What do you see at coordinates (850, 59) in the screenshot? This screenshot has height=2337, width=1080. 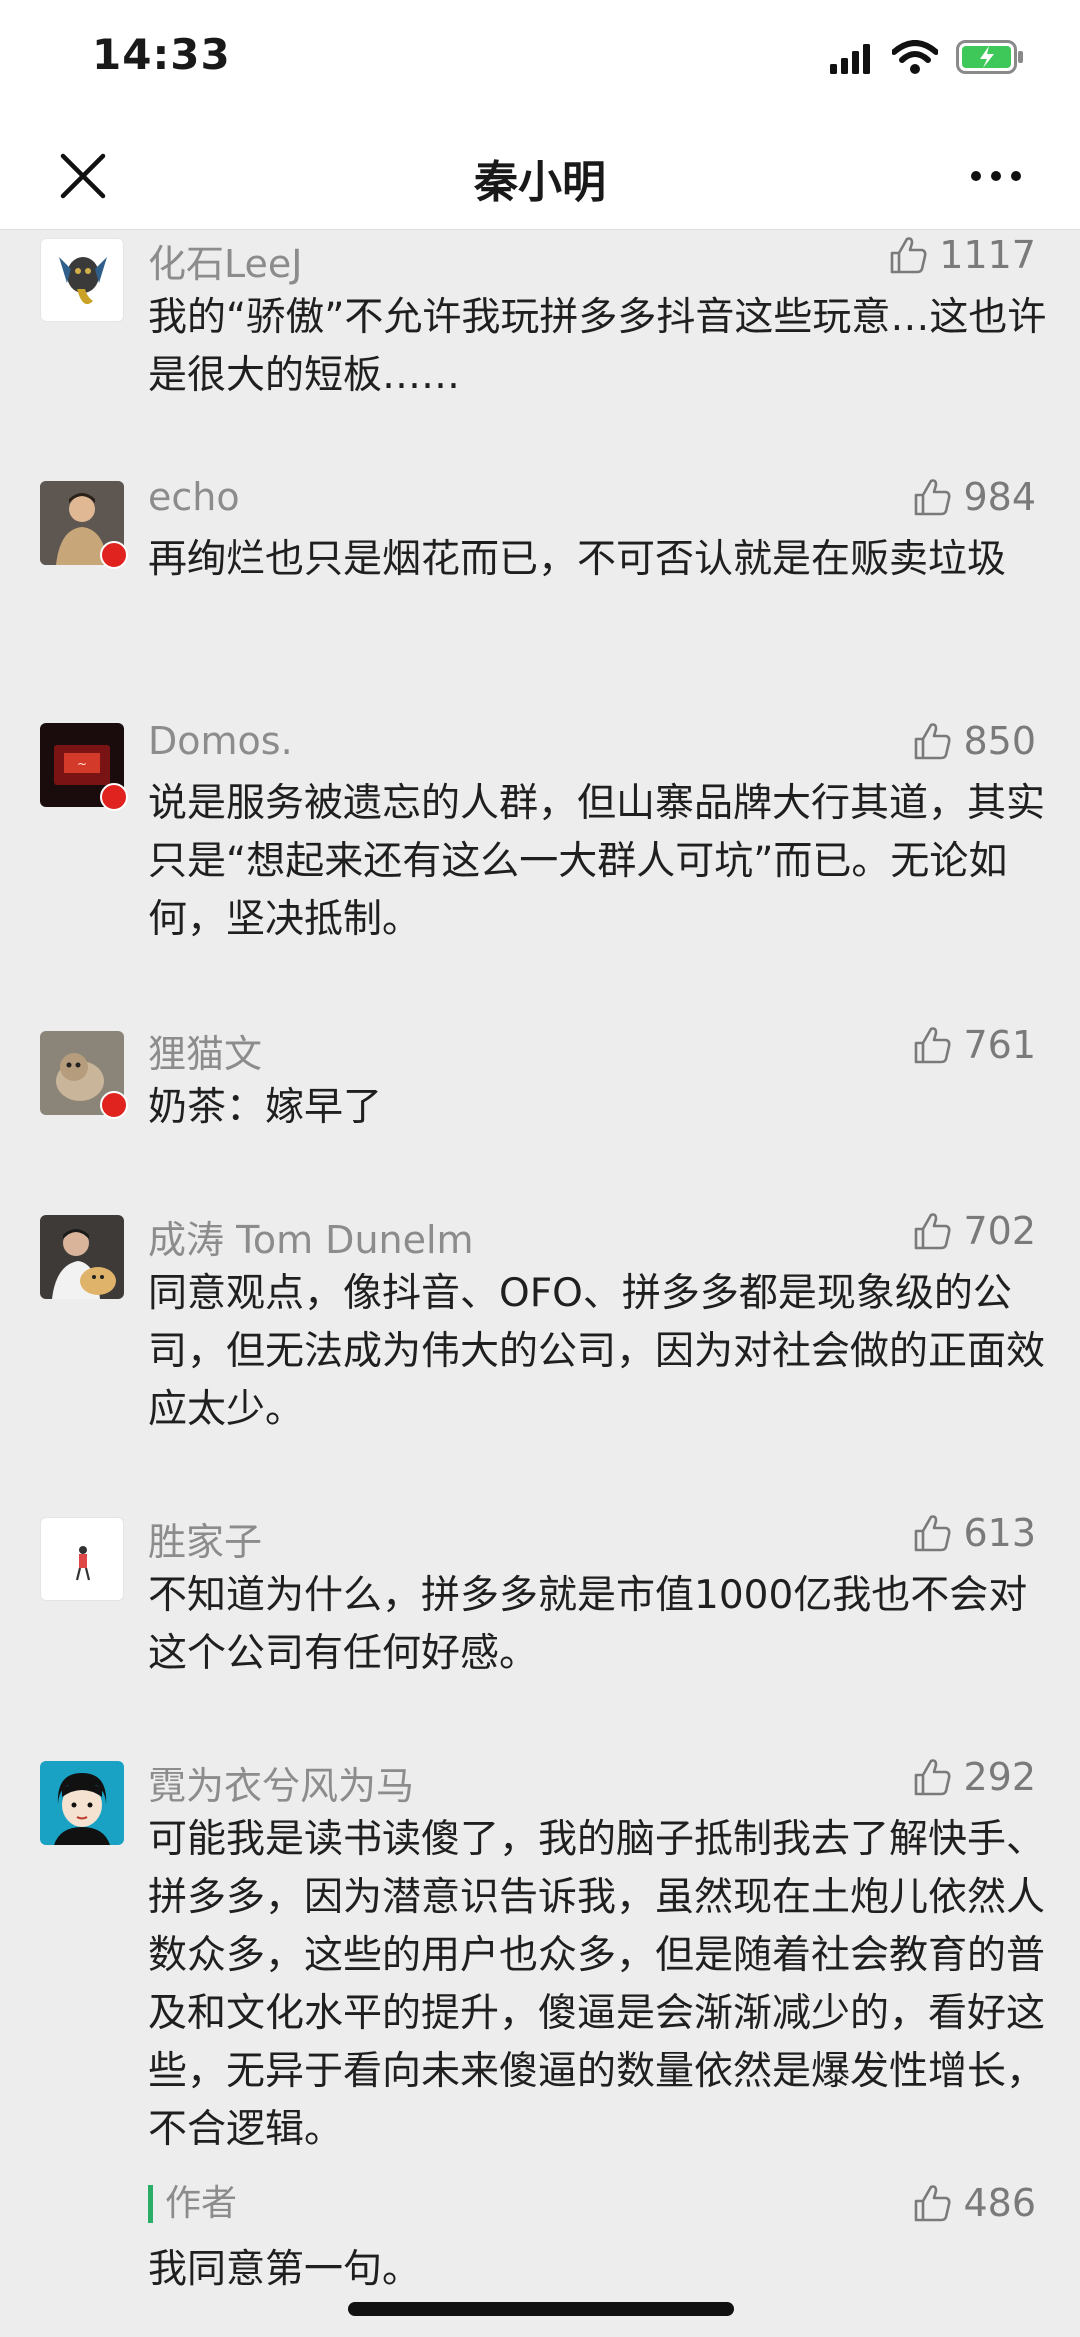 I see `cellular-signal-icon` at bounding box center [850, 59].